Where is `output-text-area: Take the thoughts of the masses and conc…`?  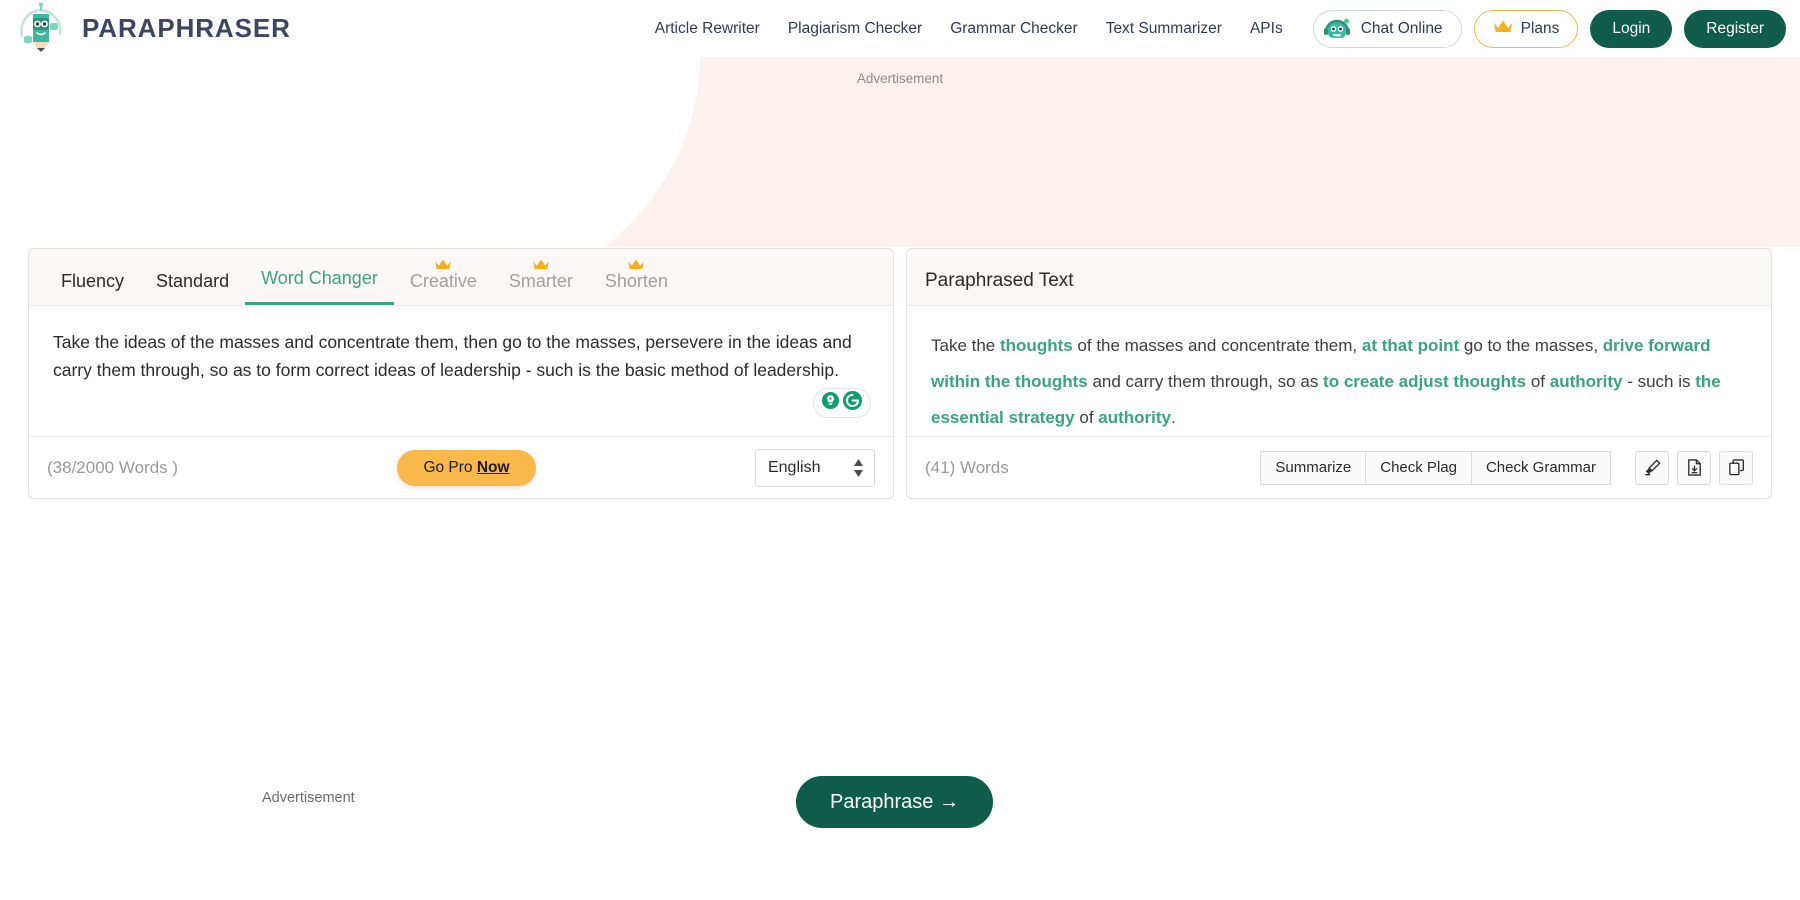
output-text-area: Take the thoughts of the masses and conc… is located at coordinates (1339, 371).